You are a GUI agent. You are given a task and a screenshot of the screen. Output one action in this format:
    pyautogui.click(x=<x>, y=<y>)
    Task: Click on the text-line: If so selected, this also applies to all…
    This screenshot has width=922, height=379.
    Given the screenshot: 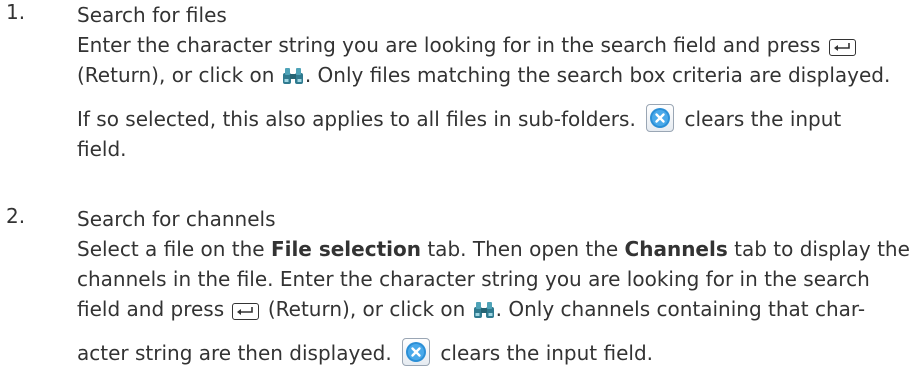 What is the action you would take?
    pyautogui.click(x=497, y=119)
    